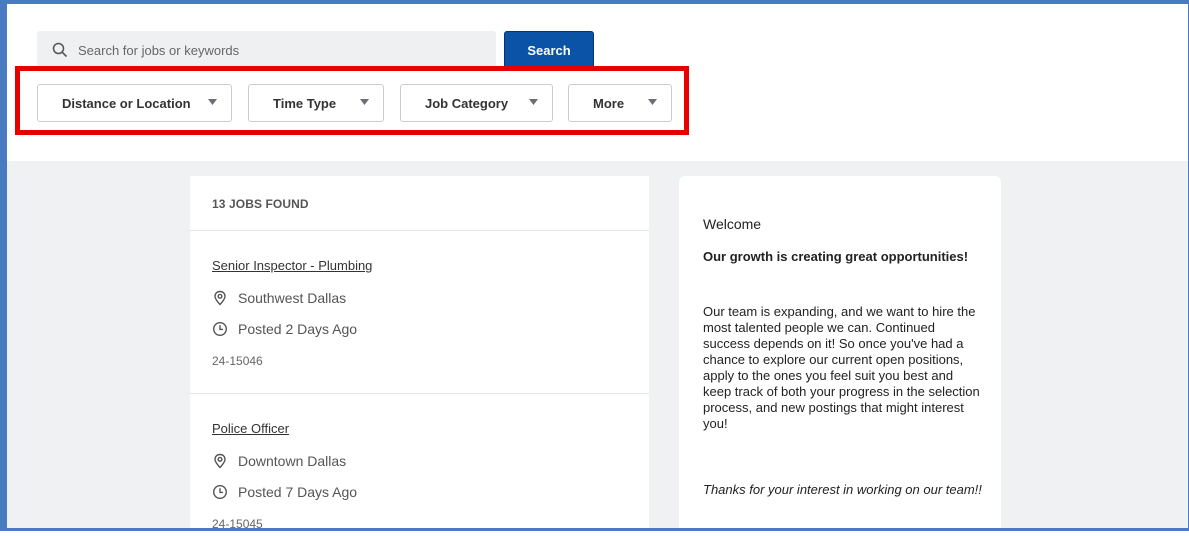  What do you see at coordinates (278, 50) in the screenshot?
I see `search-input` at bounding box center [278, 50].